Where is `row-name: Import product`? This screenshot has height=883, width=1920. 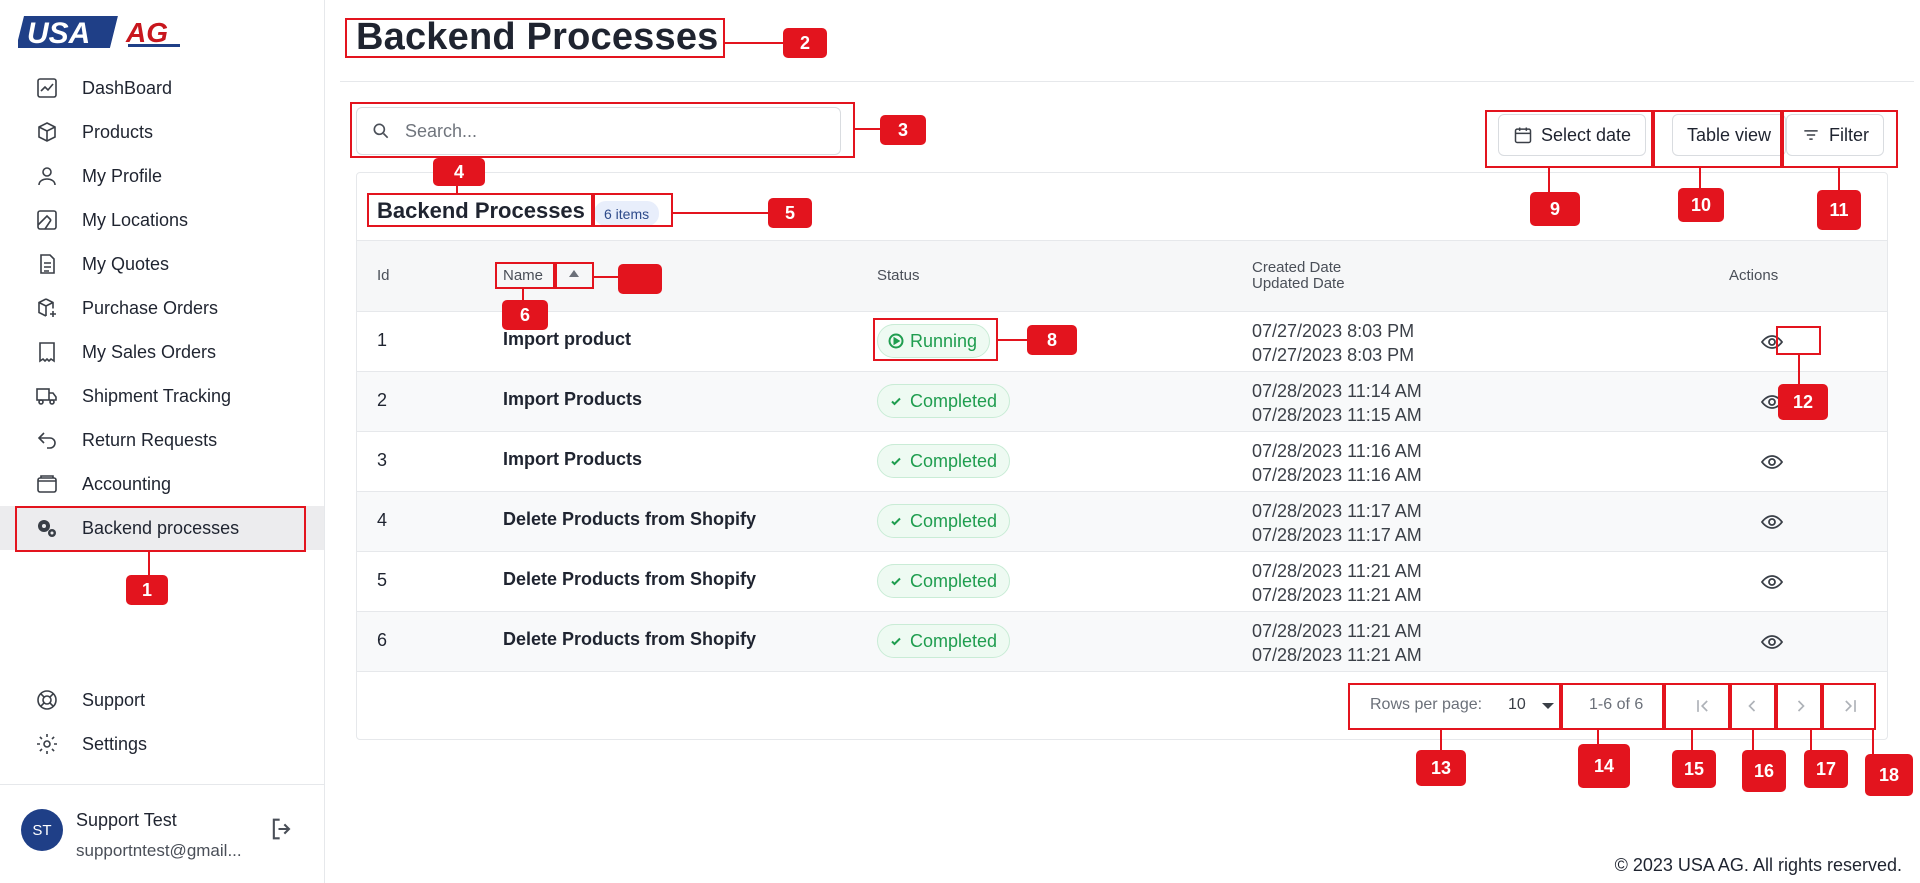 row-name: Import product is located at coordinates (567, 339).